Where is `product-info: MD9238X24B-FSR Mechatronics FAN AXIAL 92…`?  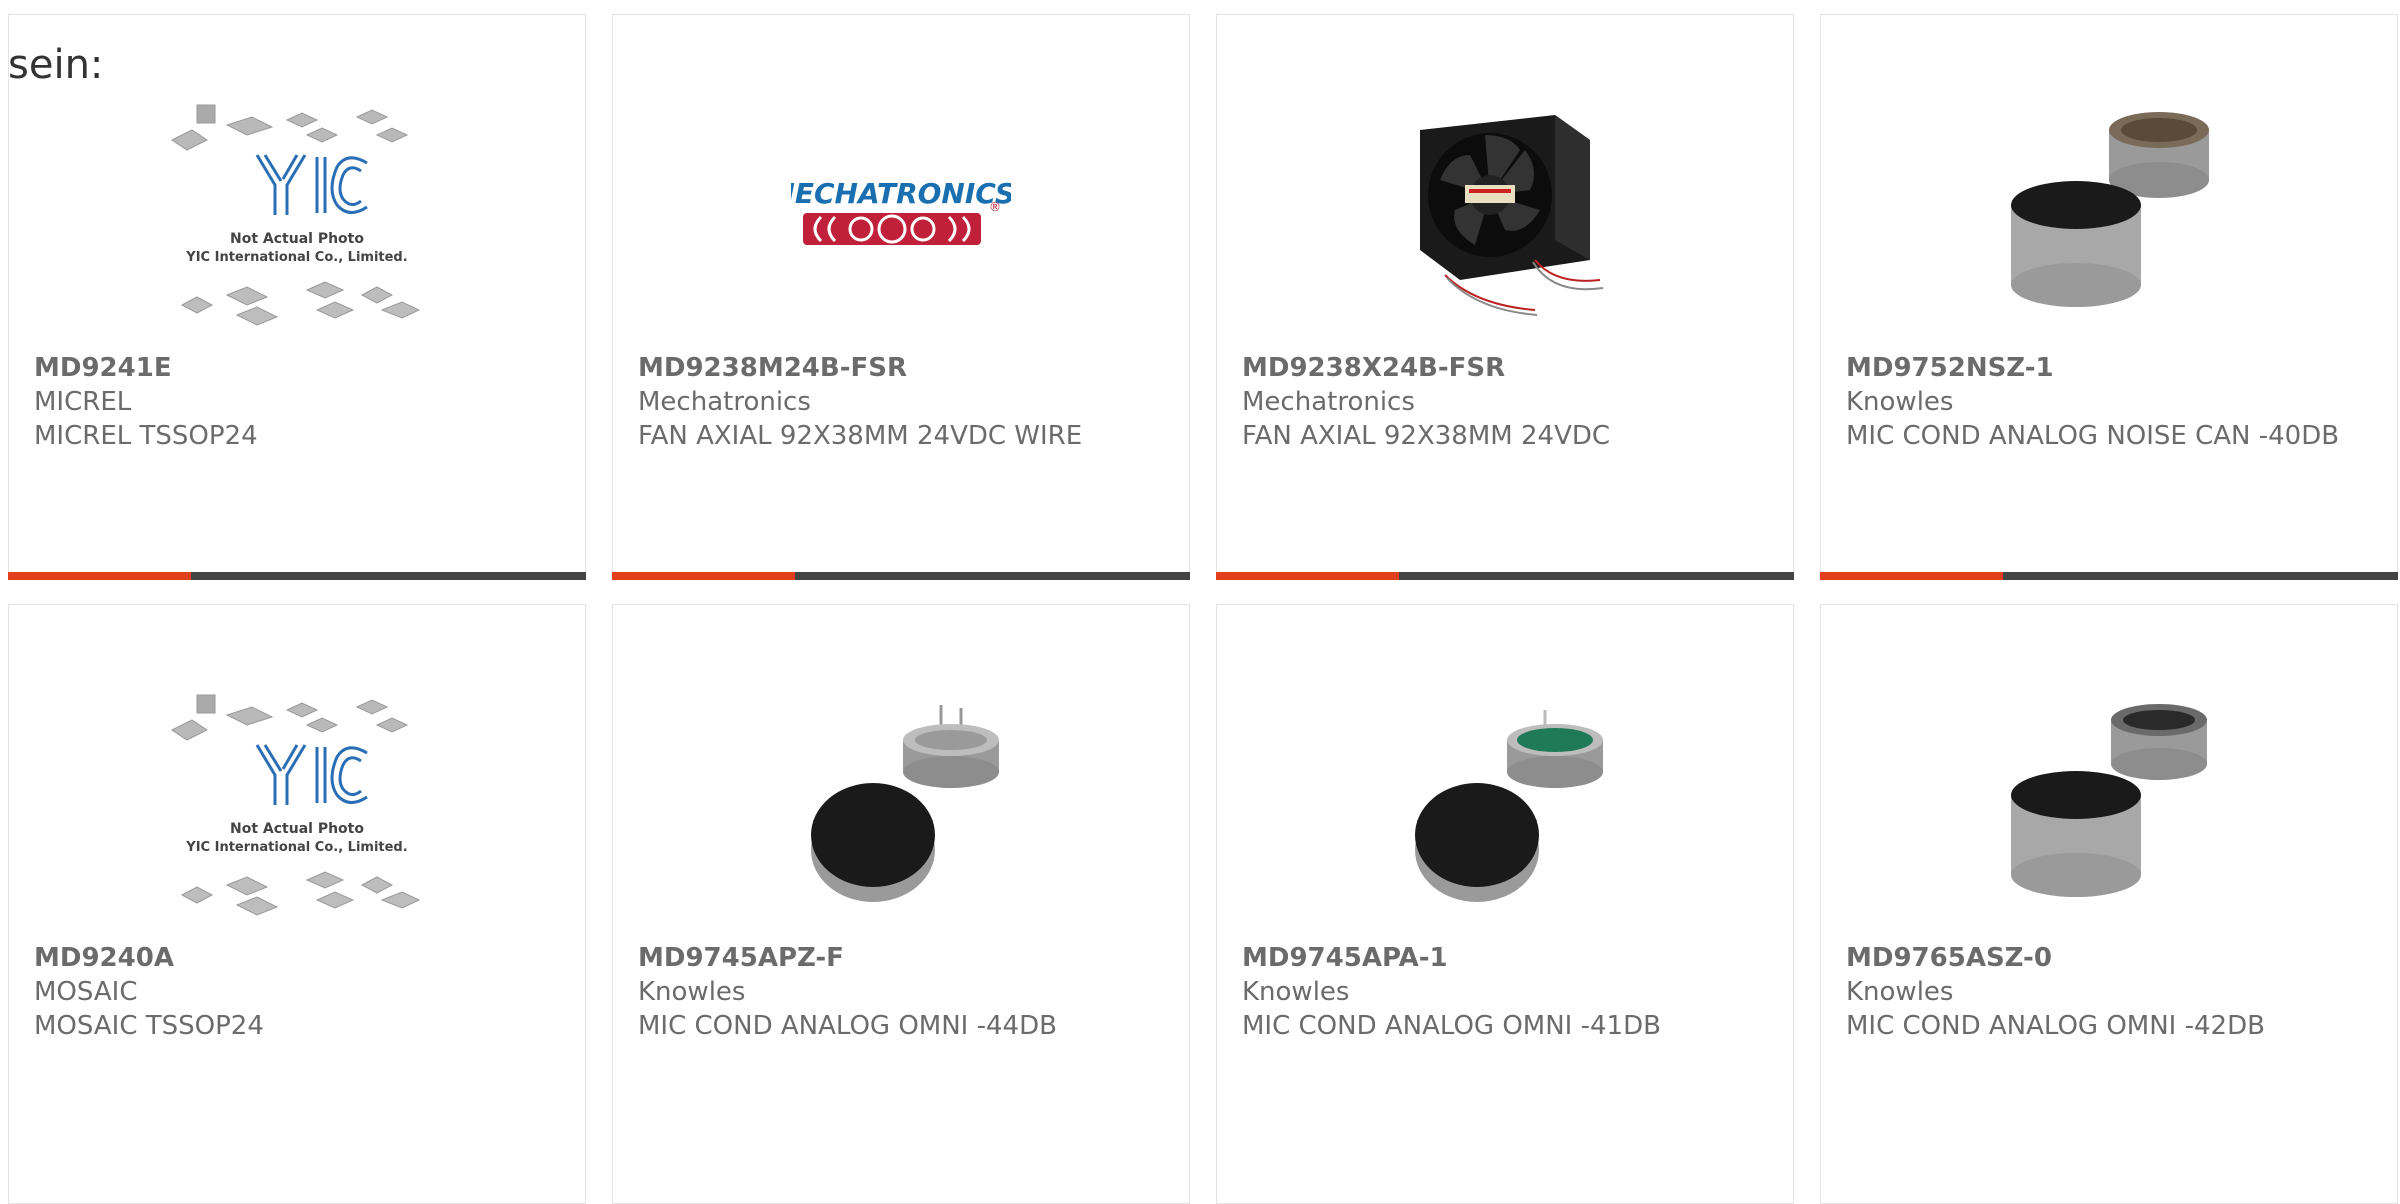
product-info: MD9238X24B-FSR Mechatronics FAN AXIAL 92… is located at coordinates (1492, 402).